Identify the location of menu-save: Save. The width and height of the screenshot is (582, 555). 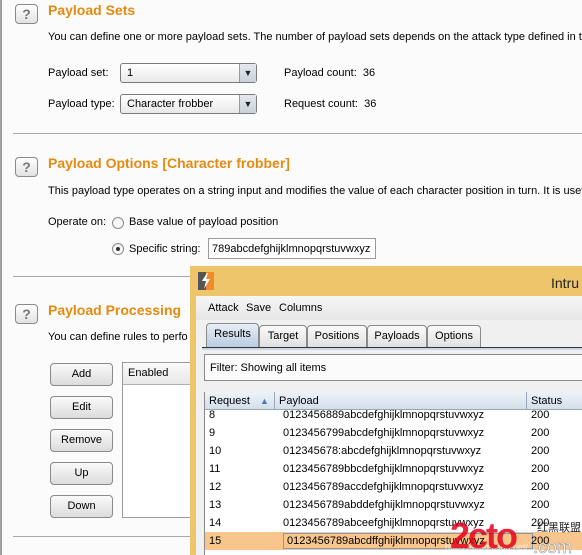
(258, 308).